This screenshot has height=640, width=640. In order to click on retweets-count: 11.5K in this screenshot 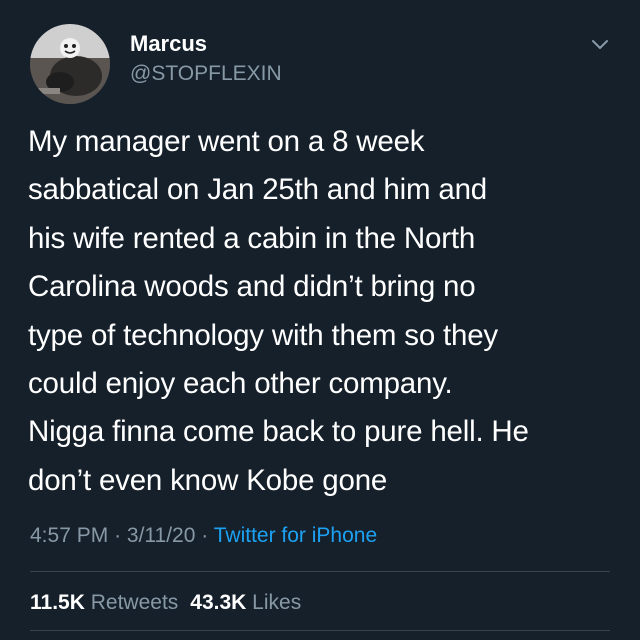, I will do `click(57, 602)`.